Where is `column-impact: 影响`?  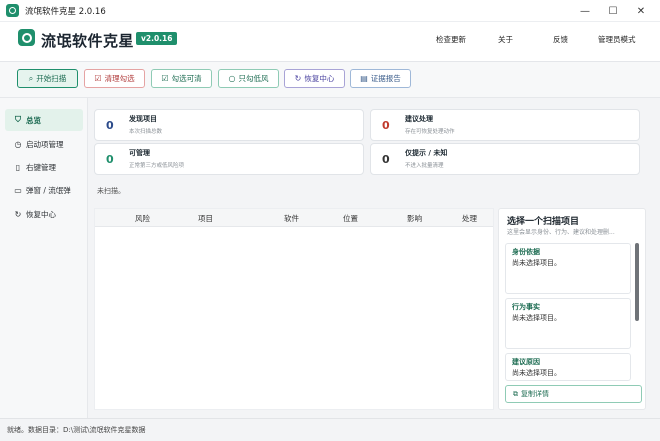
column-impact: 影响 is located at coordinates (414, 218).